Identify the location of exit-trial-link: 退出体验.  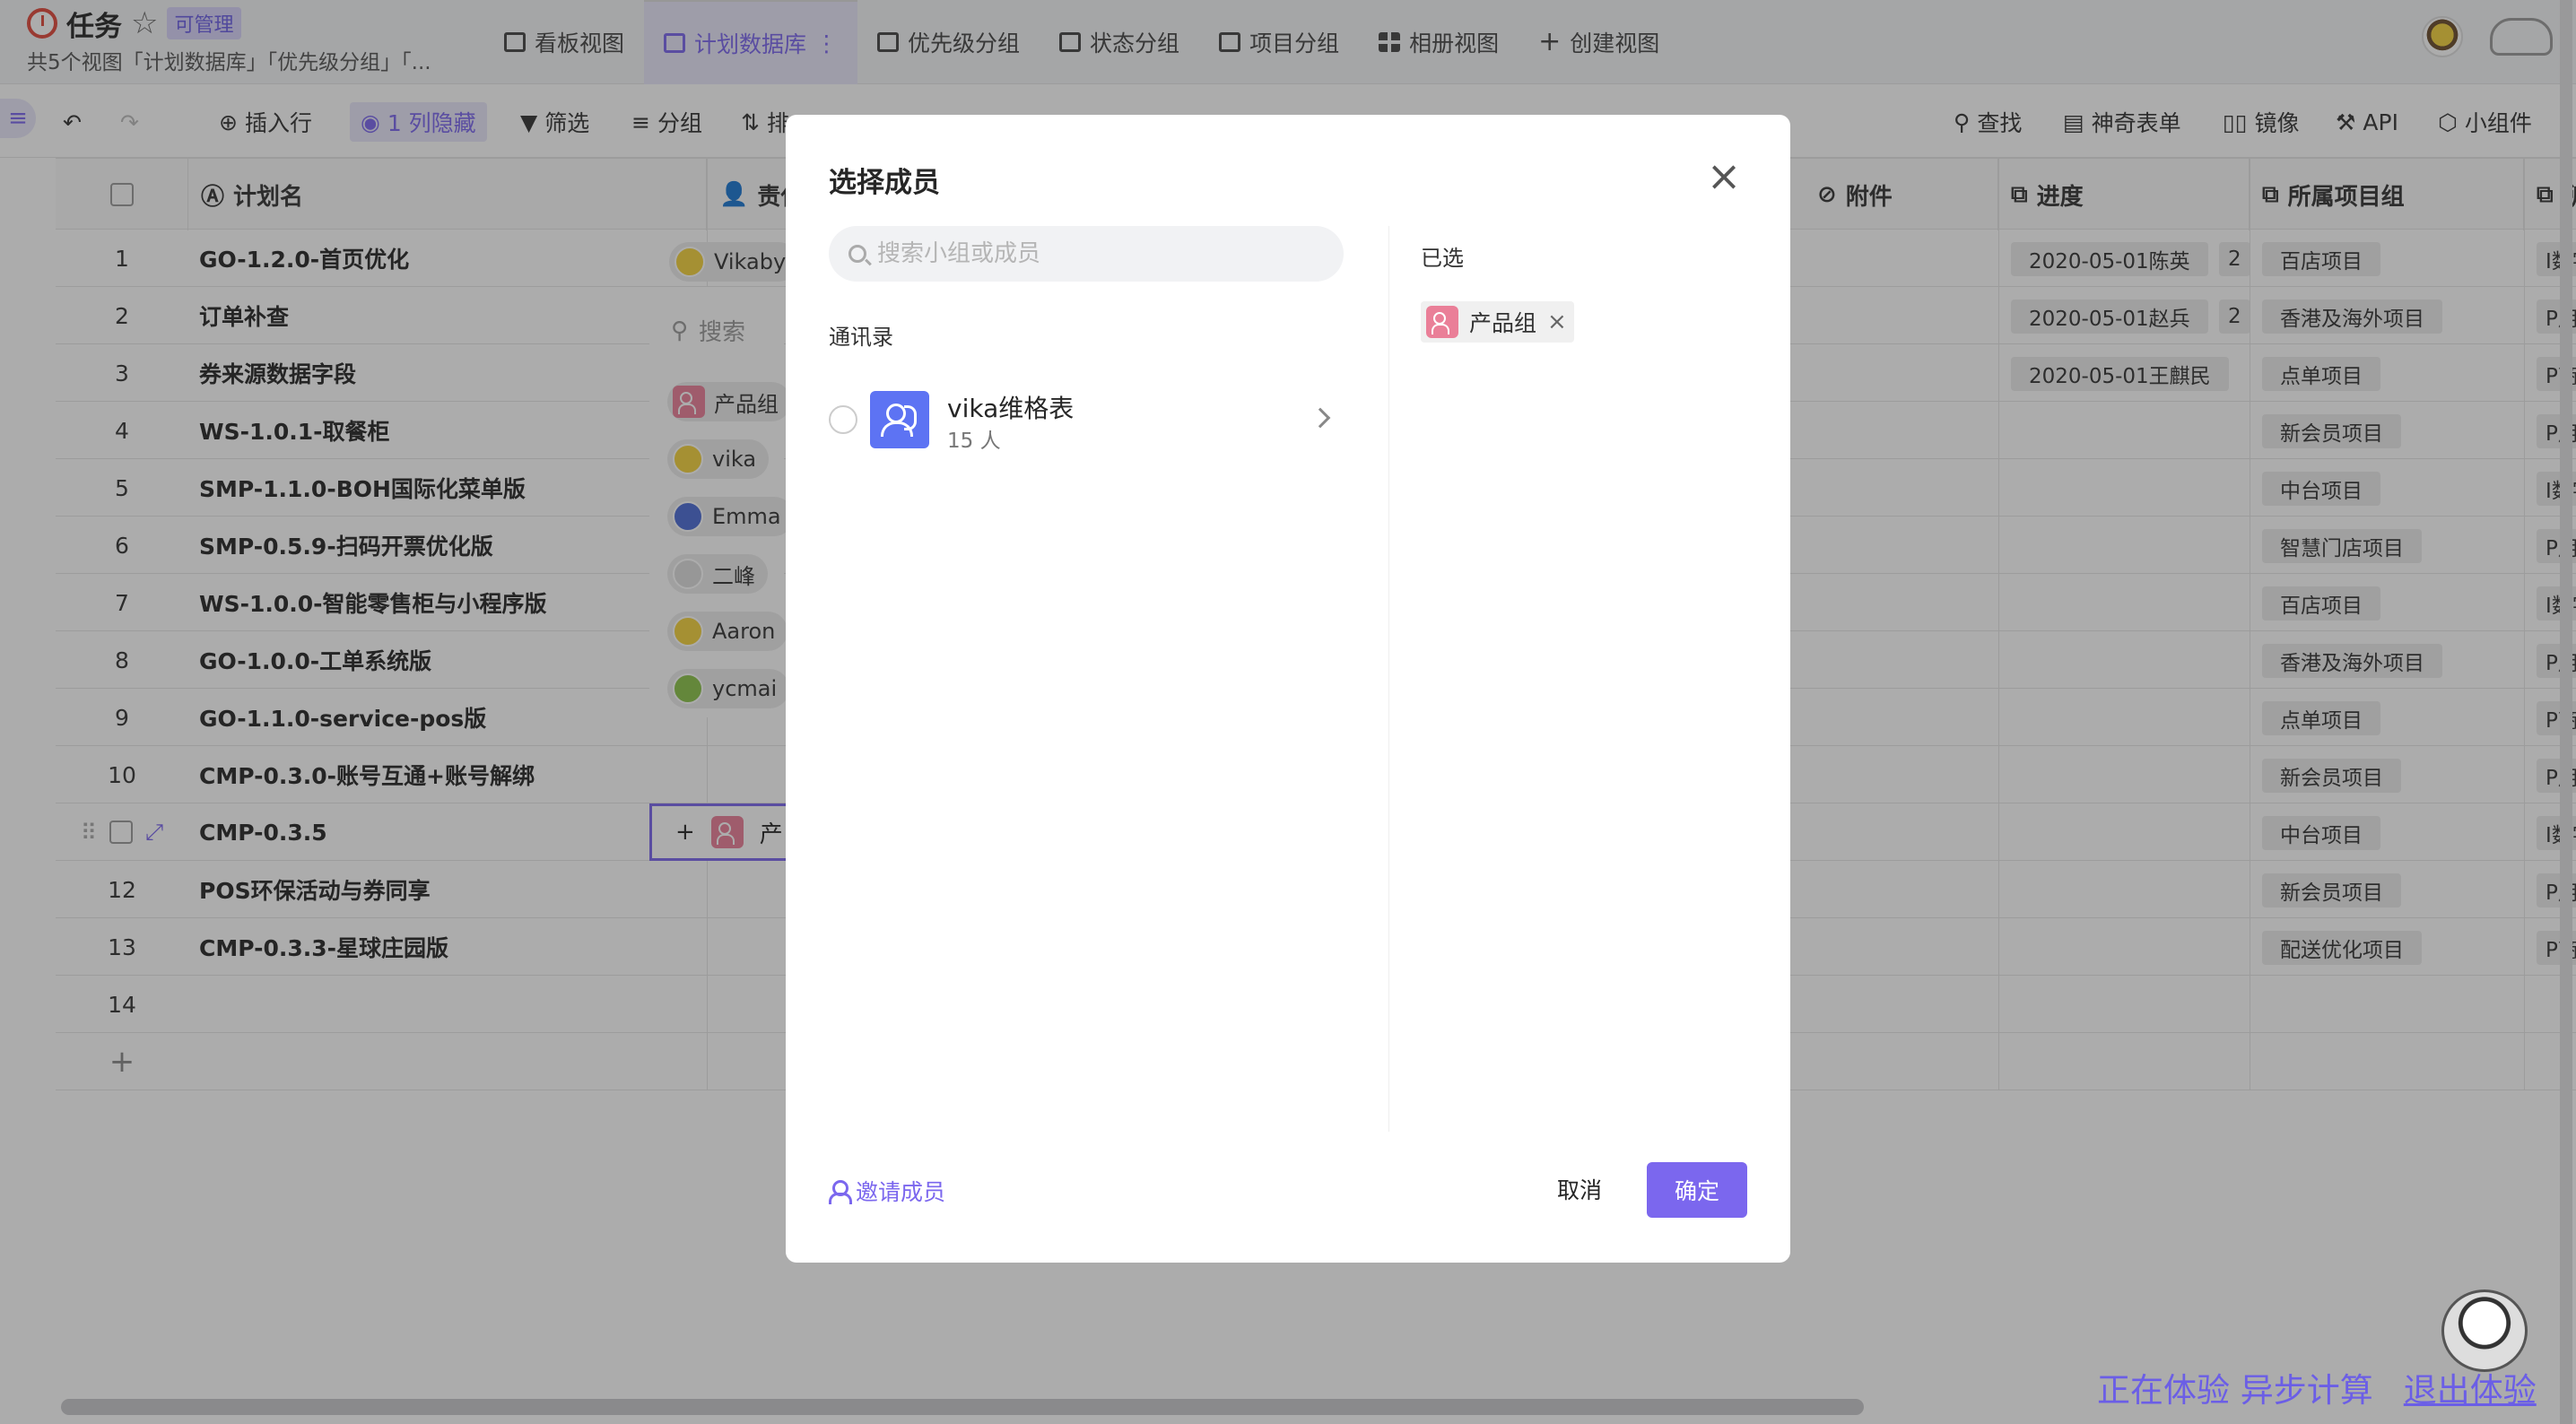
(2470, 1387).